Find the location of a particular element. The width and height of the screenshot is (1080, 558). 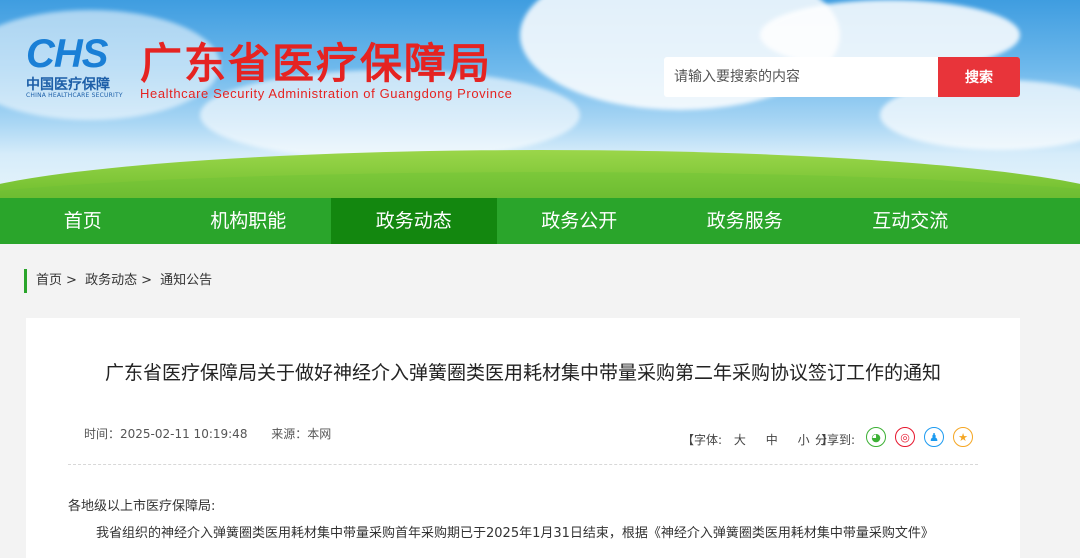

nav-item-services: 政务服务 is located at coordinates (745, 221).